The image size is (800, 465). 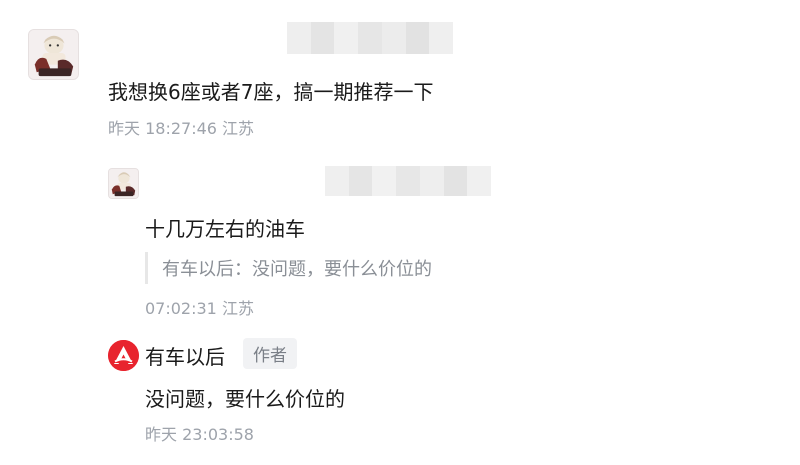 I want to click on reply-quote: 有车以后：没问题，要什么价位的, so click(x=288, y=268).